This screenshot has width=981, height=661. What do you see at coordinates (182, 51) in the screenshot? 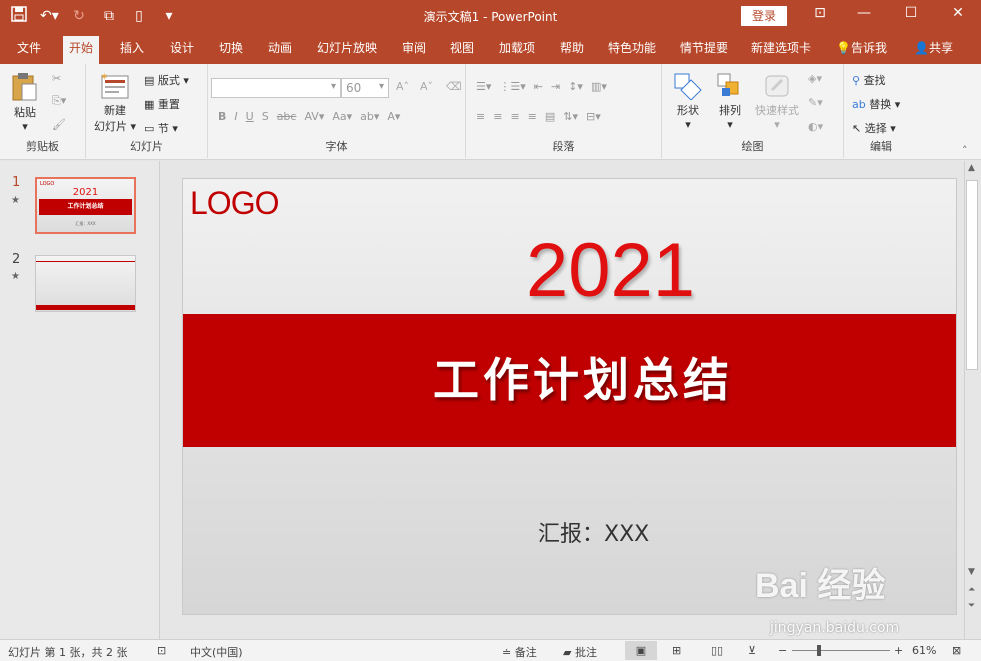
I see `tab-design: 设计` at bounding box center [182, 51].